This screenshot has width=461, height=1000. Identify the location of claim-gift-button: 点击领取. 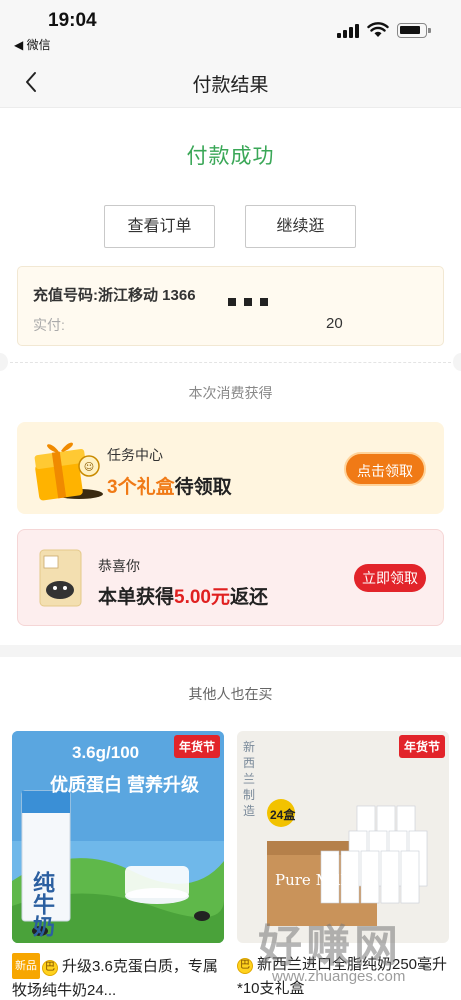
(385, 469).